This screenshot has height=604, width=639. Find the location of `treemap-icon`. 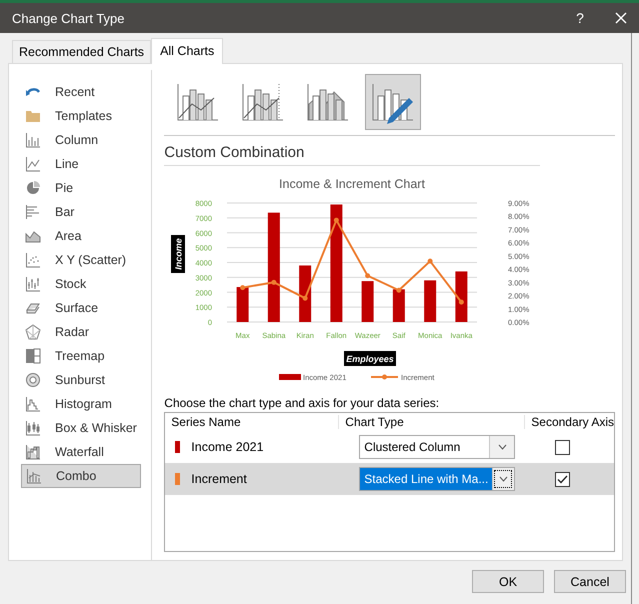

treemap-icon is located at coordinates (33, 356).